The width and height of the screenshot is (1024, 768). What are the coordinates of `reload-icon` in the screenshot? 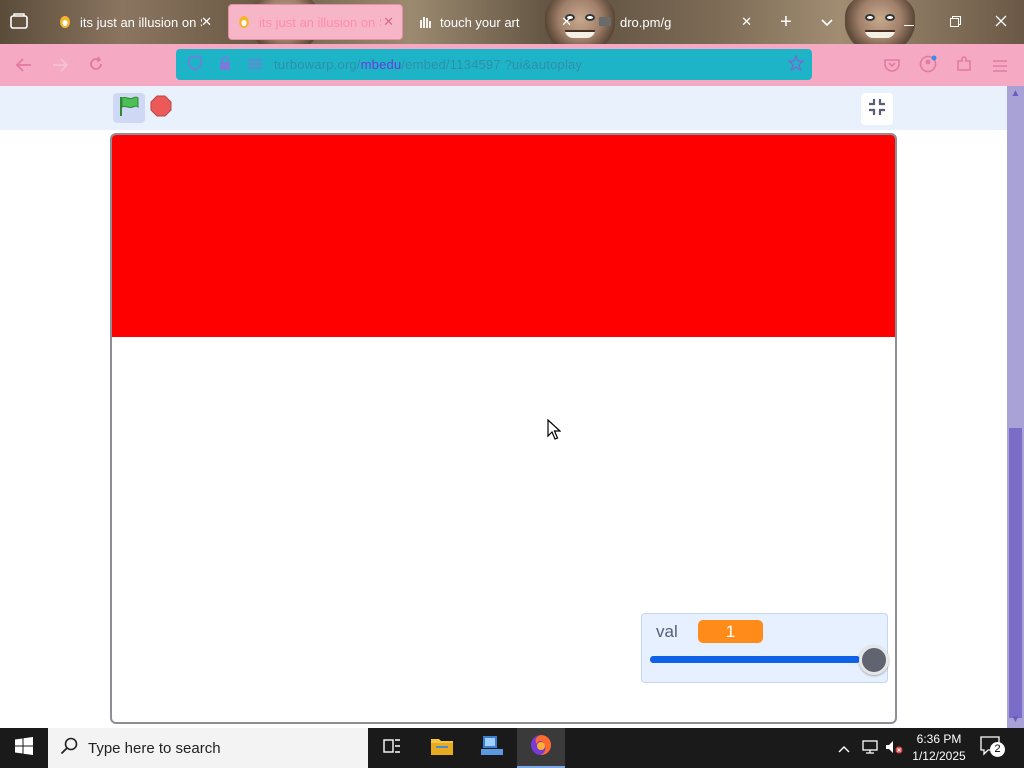 It's located at (96, 66).